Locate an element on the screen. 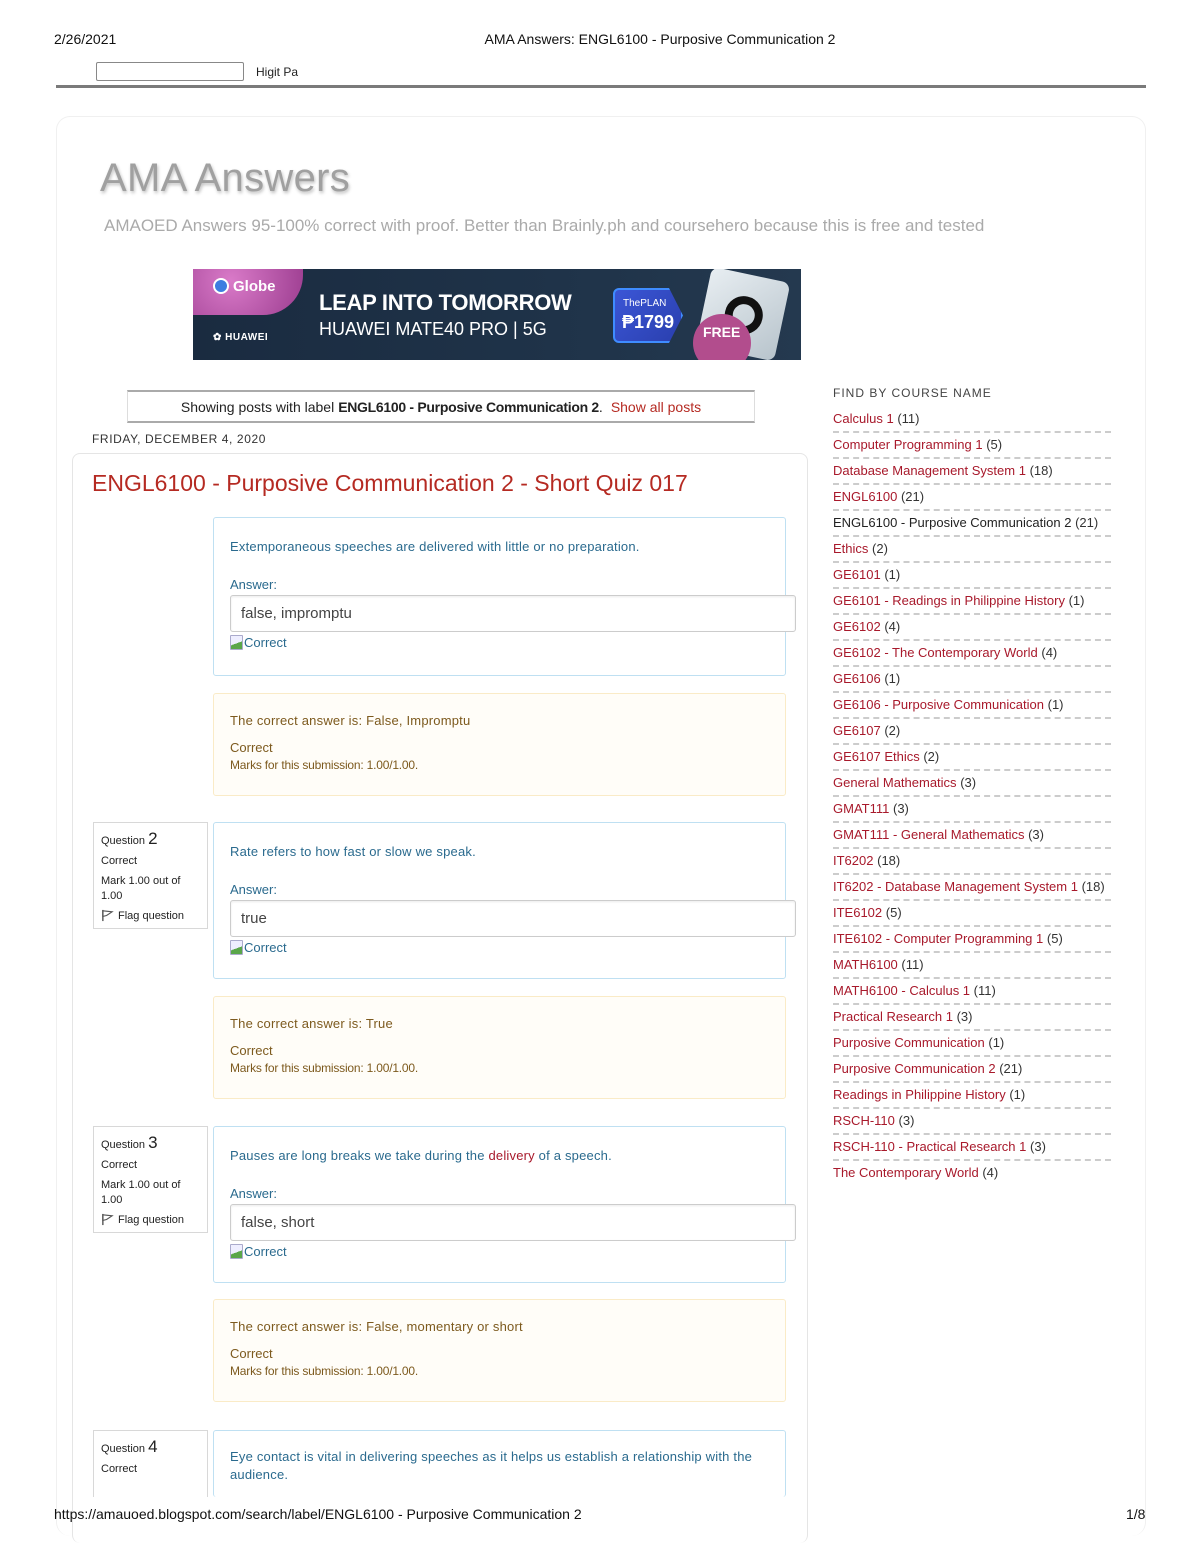 The width and height of the screenshot is (1200, 1553). sidebar-label-item: Practical Research 1 (3) is located at coordinates (972, 1019).